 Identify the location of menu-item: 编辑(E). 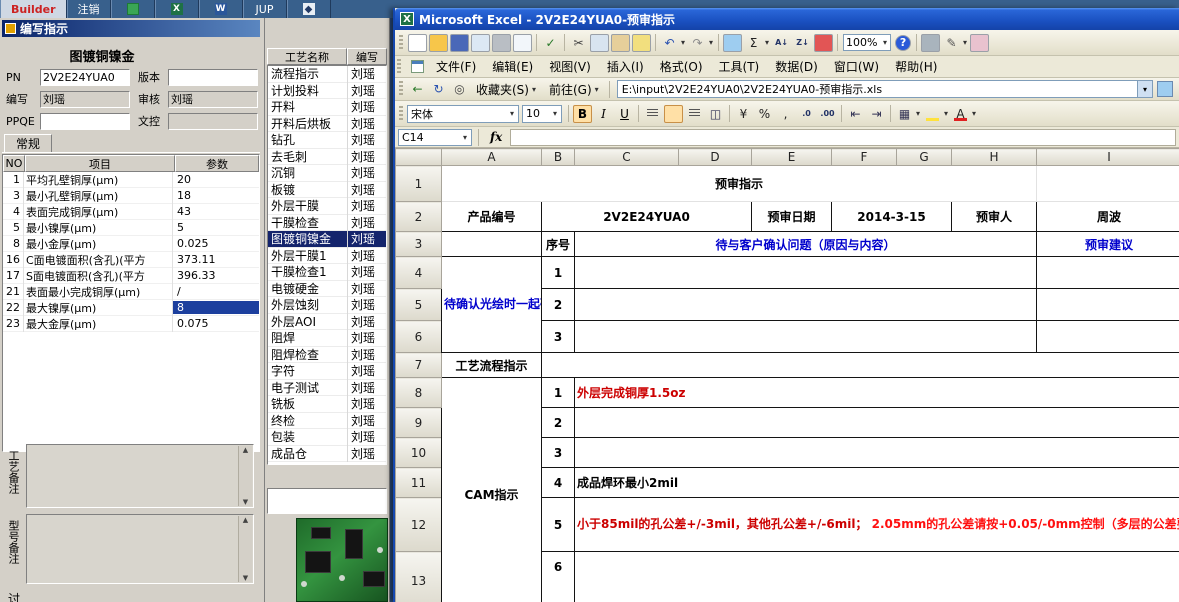
(512, 66).